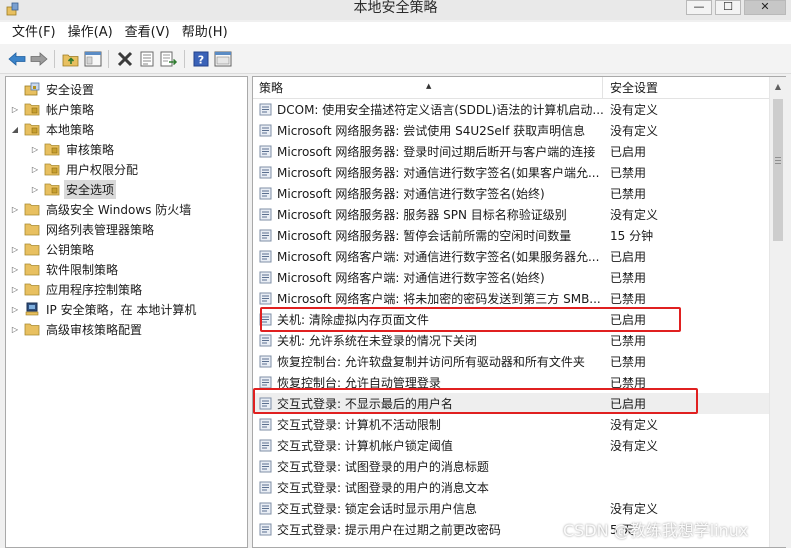 Image resolution: width=791 pixels, height=548 pixels. I want to click on policy-row: 交互式登录: 计算机不活动限制 没有定义, so click(511, 424).